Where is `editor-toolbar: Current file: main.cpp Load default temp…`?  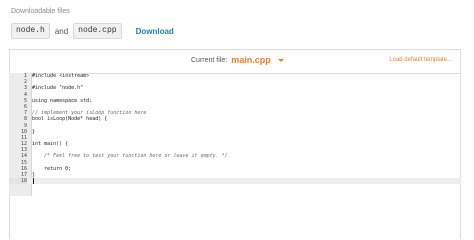
editor-toolbar: Current file: main.cpp Load default temp… is located at coordinates (235, 62).